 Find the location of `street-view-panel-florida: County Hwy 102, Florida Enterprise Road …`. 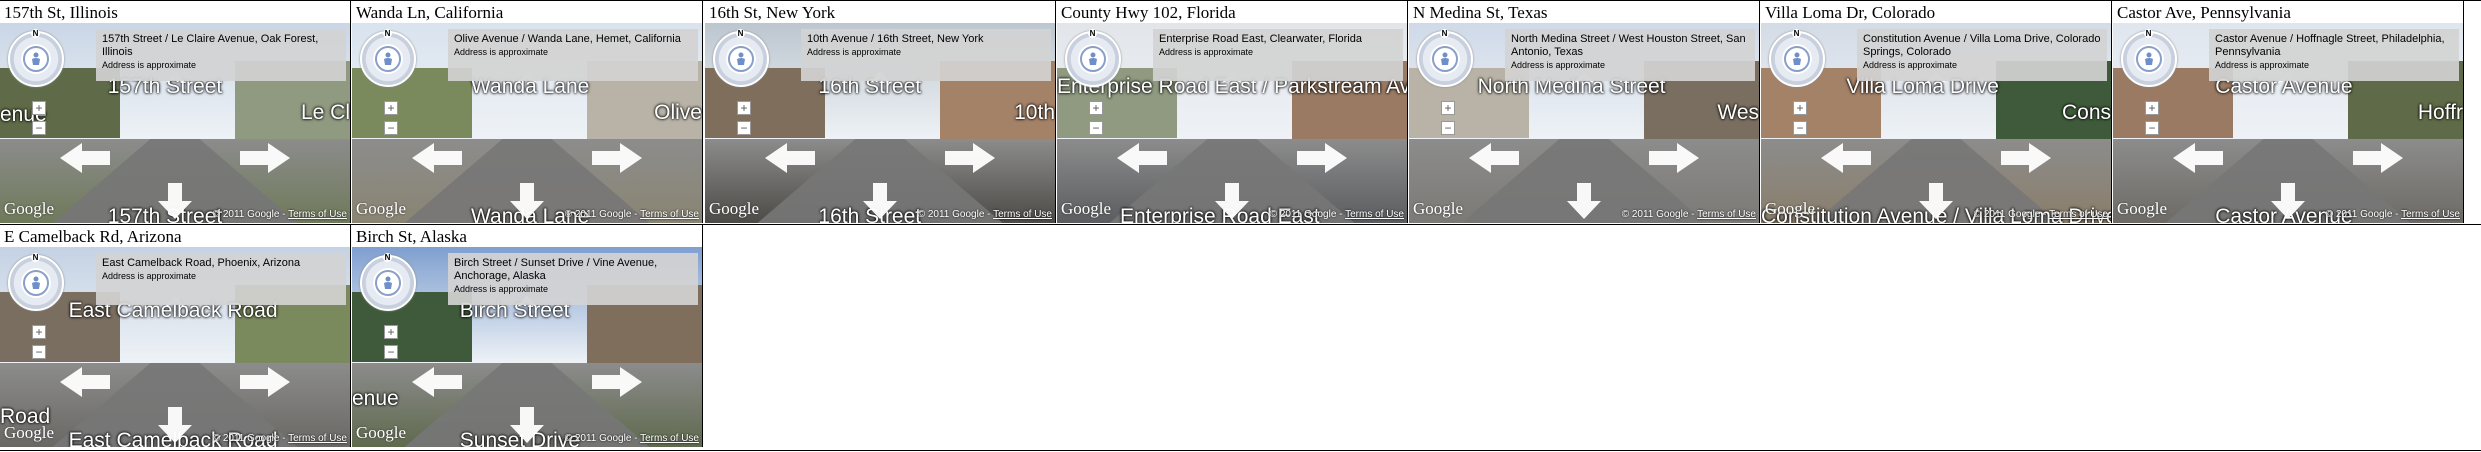

street-view-panel-florida: County Hwy 102, Florida Enterprise Road … is located at coordinates (1232, 112).